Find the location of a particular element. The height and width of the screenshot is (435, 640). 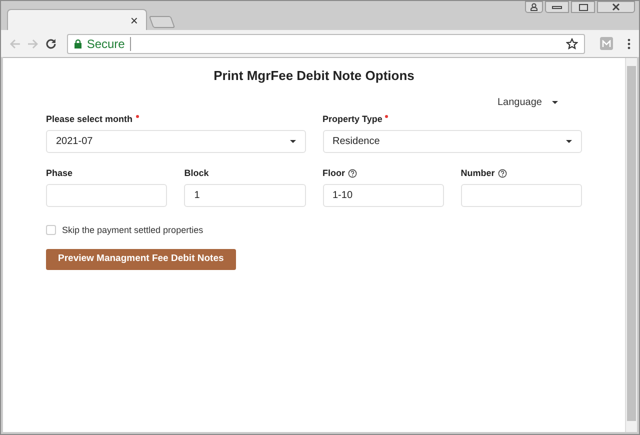

menu-icon is located at coordinates (629, 44).